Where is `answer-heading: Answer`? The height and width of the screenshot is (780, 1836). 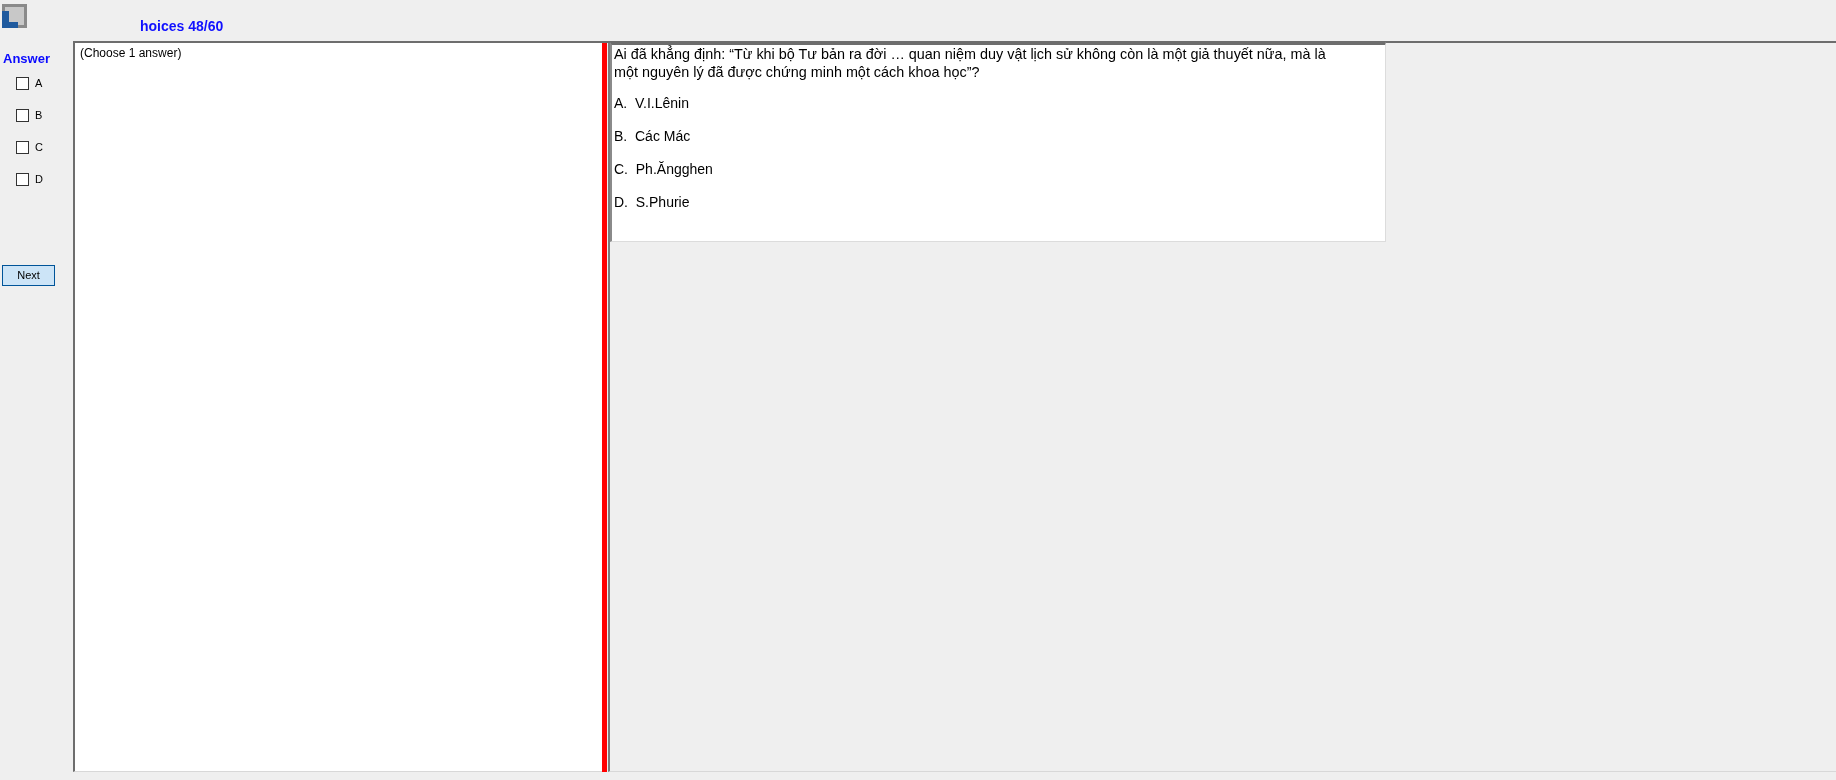 answer-heading: Answer is located at coordinates (27, 59).